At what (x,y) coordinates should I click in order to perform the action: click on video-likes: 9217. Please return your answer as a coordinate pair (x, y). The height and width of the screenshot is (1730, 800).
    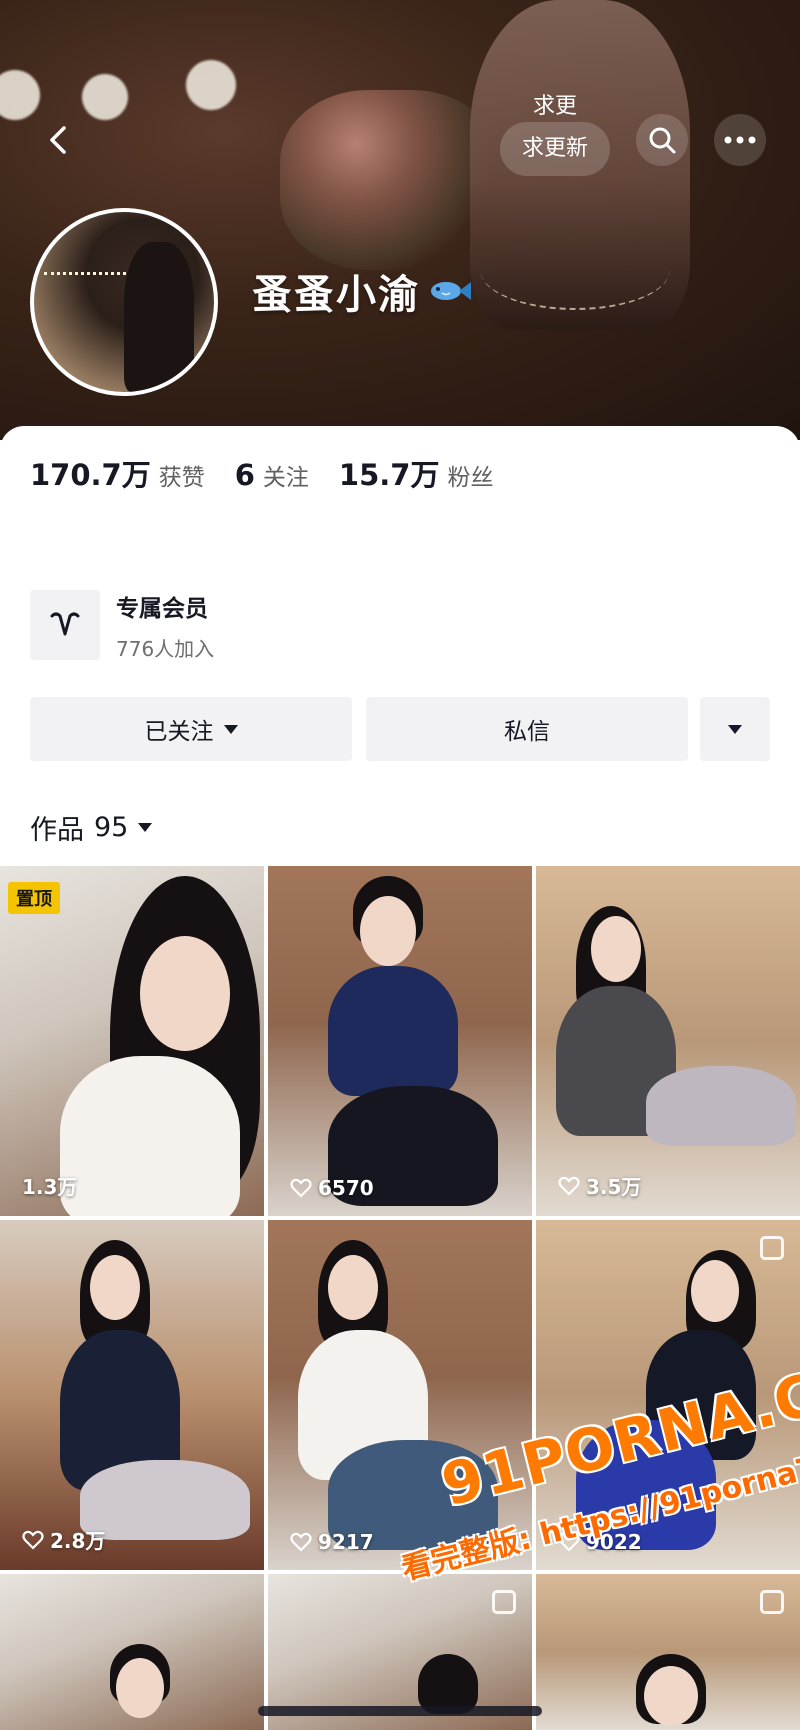
    Looking at the image, I should click on (332, 1542).